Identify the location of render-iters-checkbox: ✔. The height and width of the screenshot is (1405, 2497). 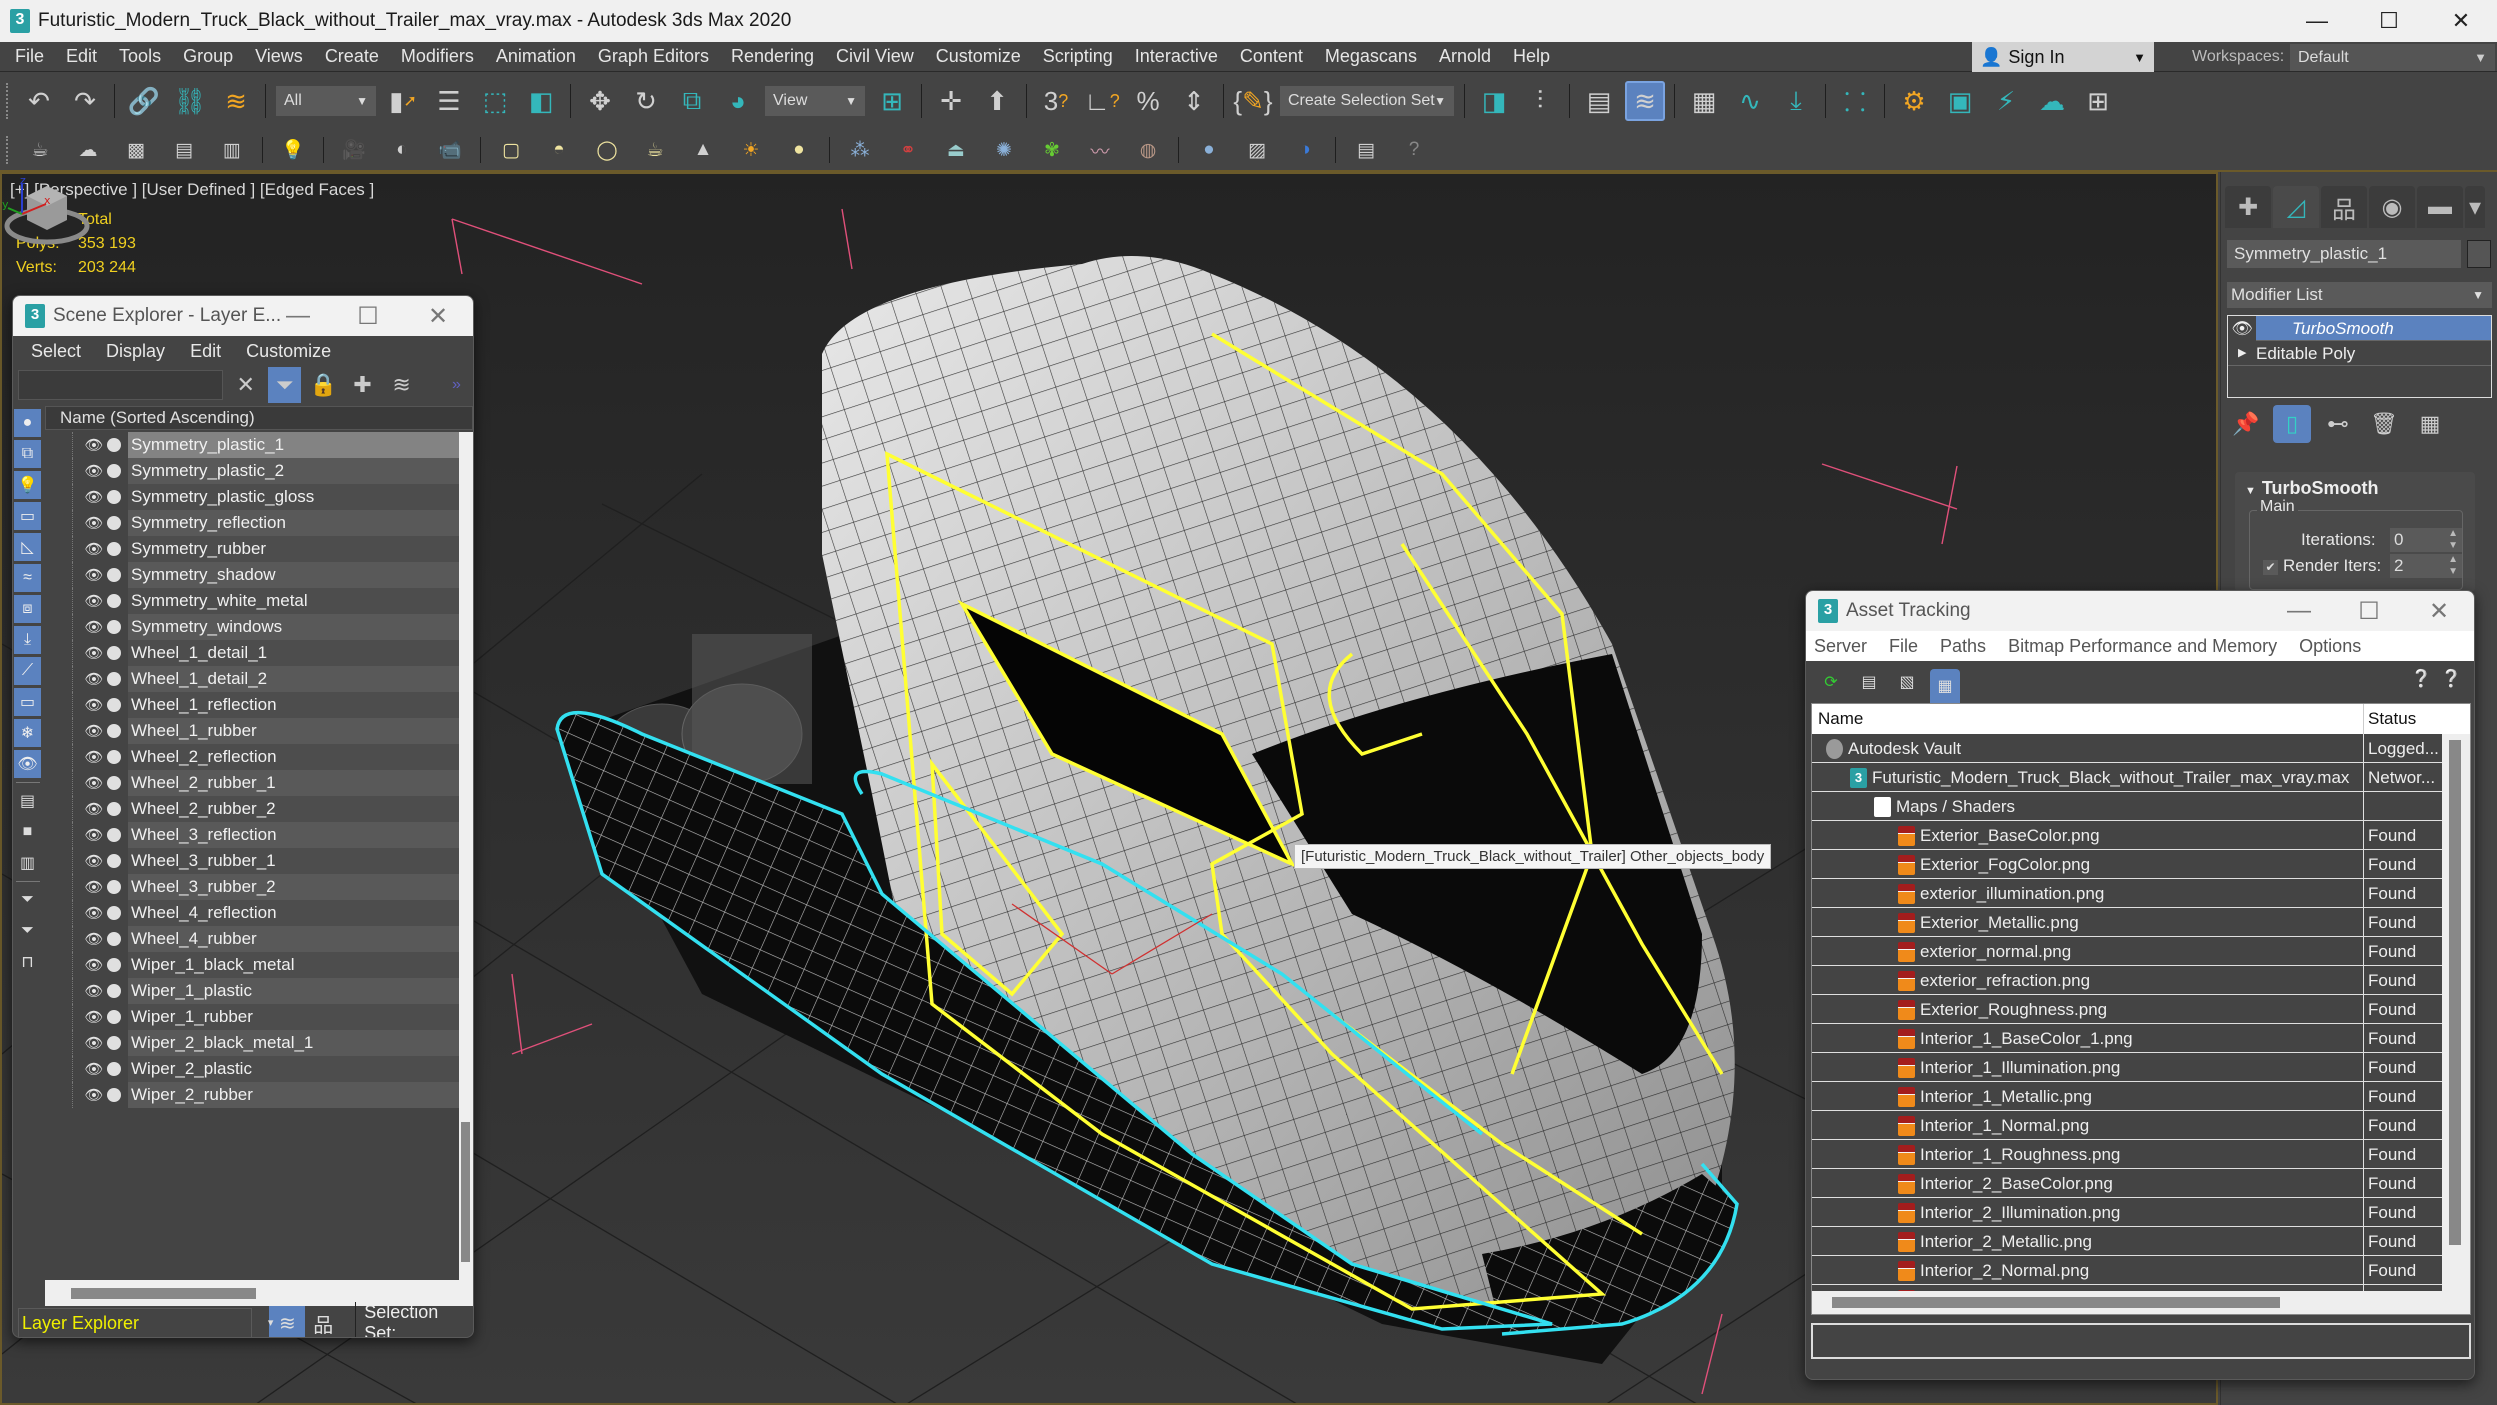
(2270, 567).